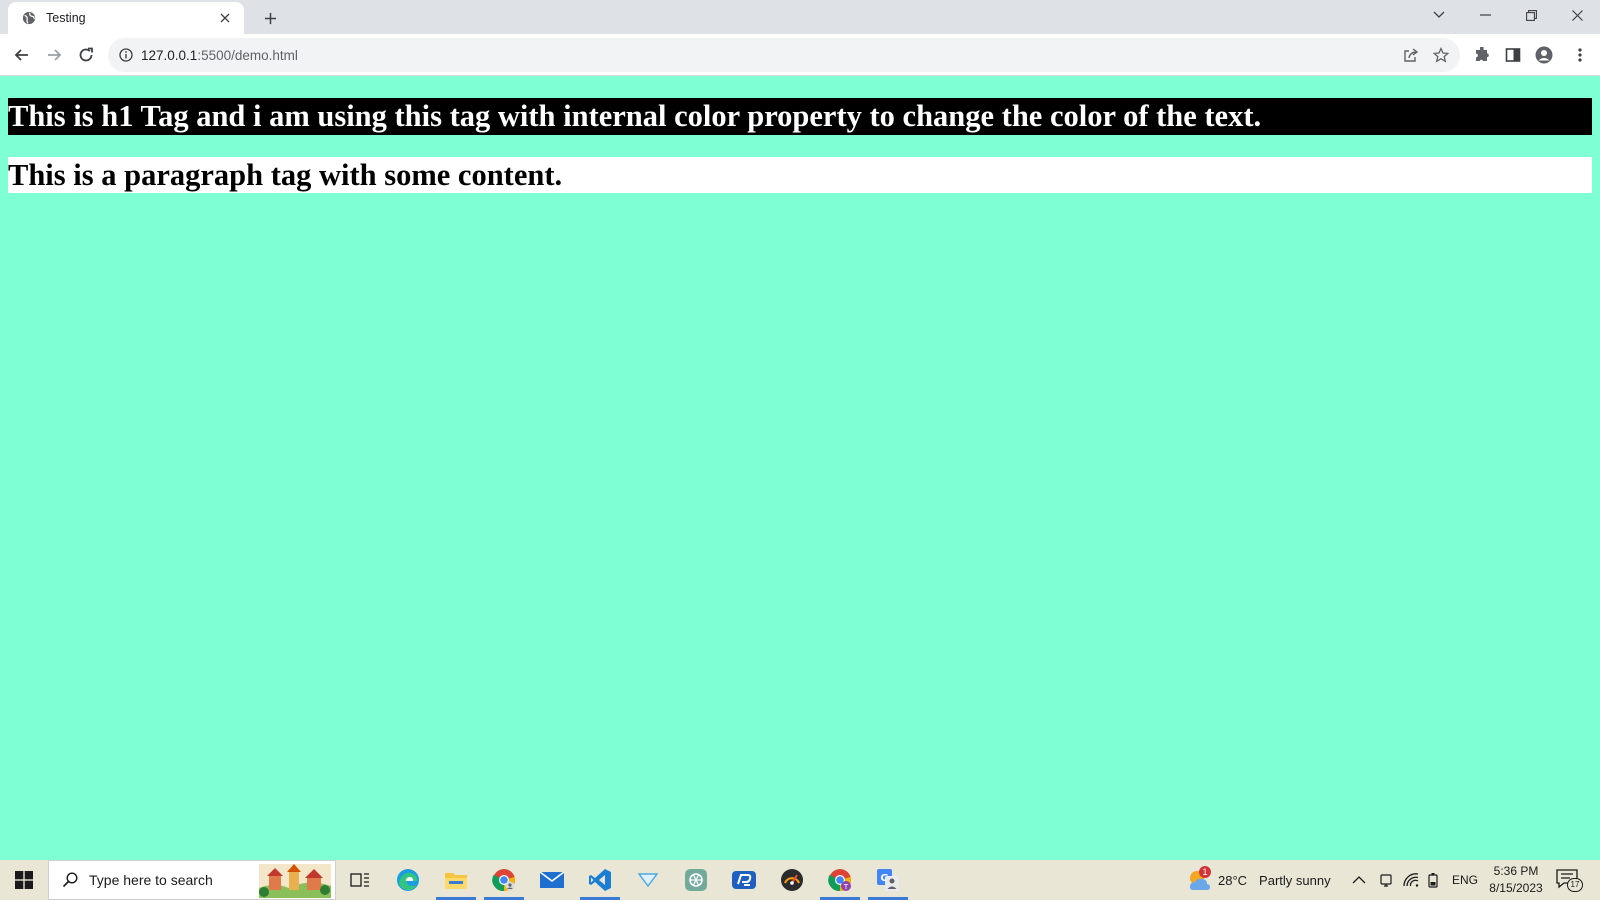  I want to click on back-icon, so click(22, 55).